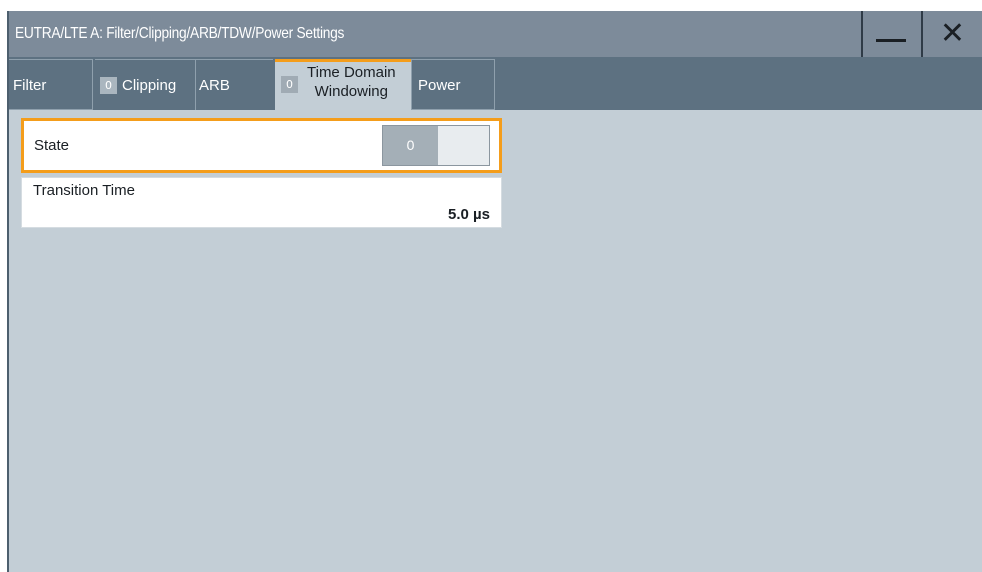 This screenshot has height=572, width=982. I want to click on state-toggle: 0, so click(436, 145).